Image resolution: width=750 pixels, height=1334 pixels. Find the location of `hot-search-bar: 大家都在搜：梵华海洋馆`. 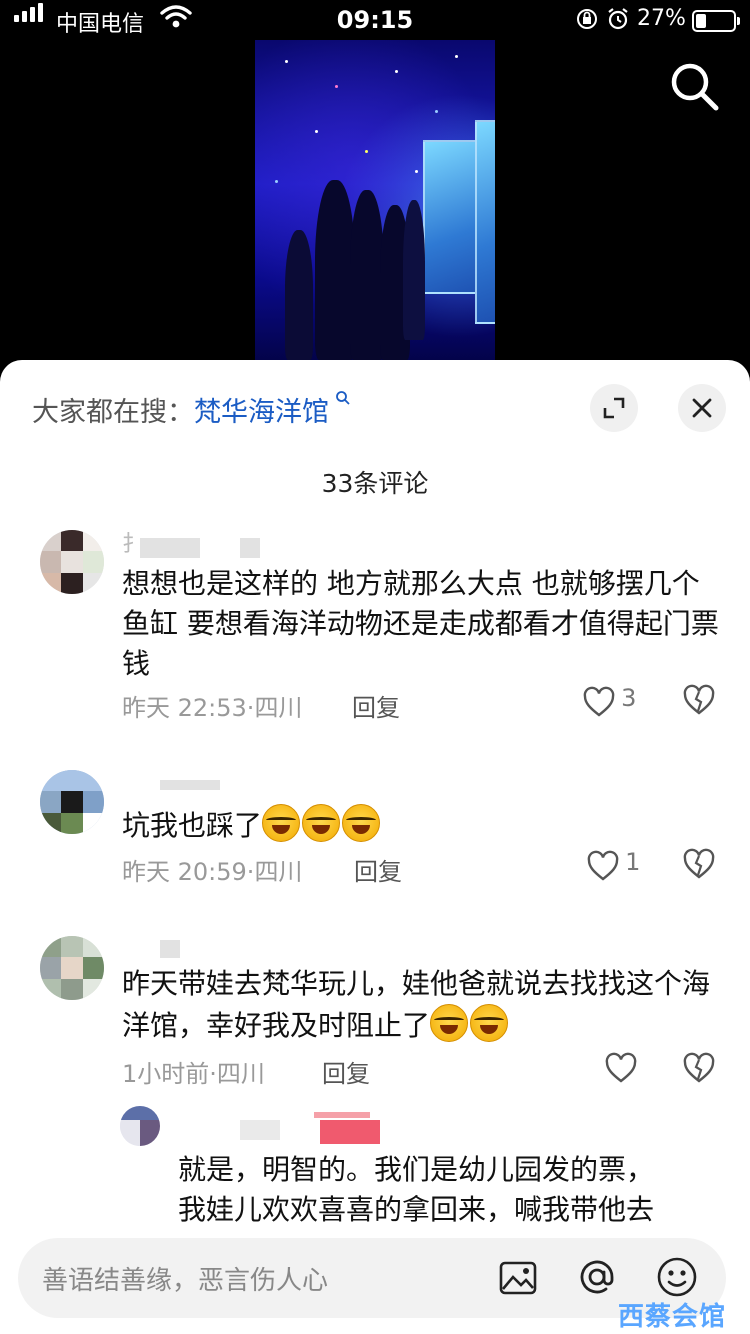

hot-search-bar: 大家都在搜：梵华海洋馆 is located at coordinates (191, 409).